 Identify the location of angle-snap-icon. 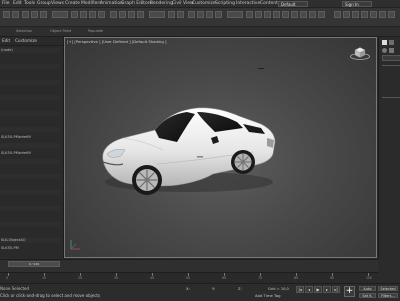
(200, 14).